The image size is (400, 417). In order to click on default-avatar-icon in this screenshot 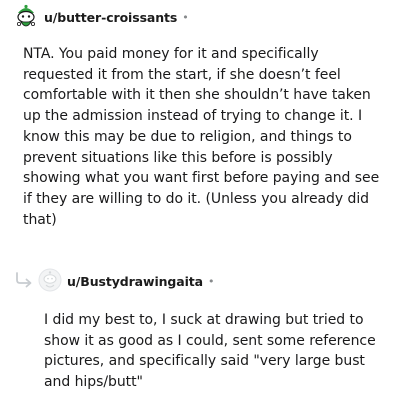, I will do `click(50, 280)`.